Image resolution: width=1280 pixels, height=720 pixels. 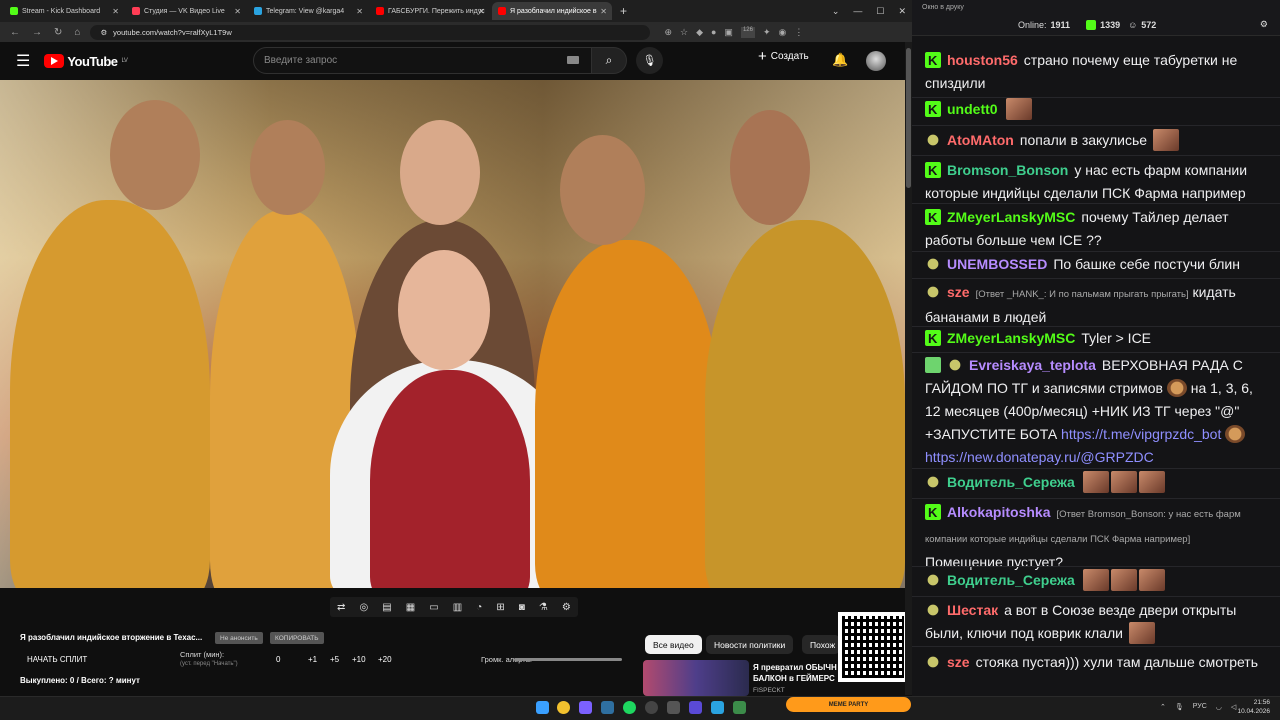 I want to click on tab-search-icon: ⌄, so click(x=836, y=11).